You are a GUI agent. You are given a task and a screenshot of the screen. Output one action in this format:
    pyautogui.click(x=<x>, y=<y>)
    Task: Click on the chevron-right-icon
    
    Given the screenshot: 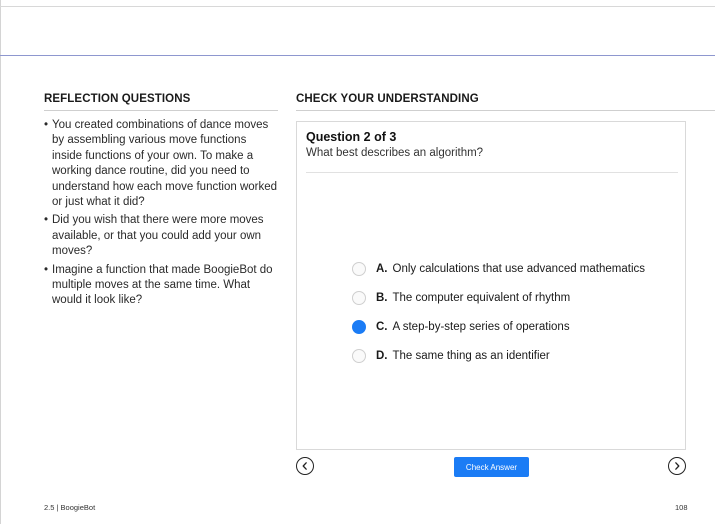 What is the action you would take?
    pyautogui.click(x=677, y=466)
    